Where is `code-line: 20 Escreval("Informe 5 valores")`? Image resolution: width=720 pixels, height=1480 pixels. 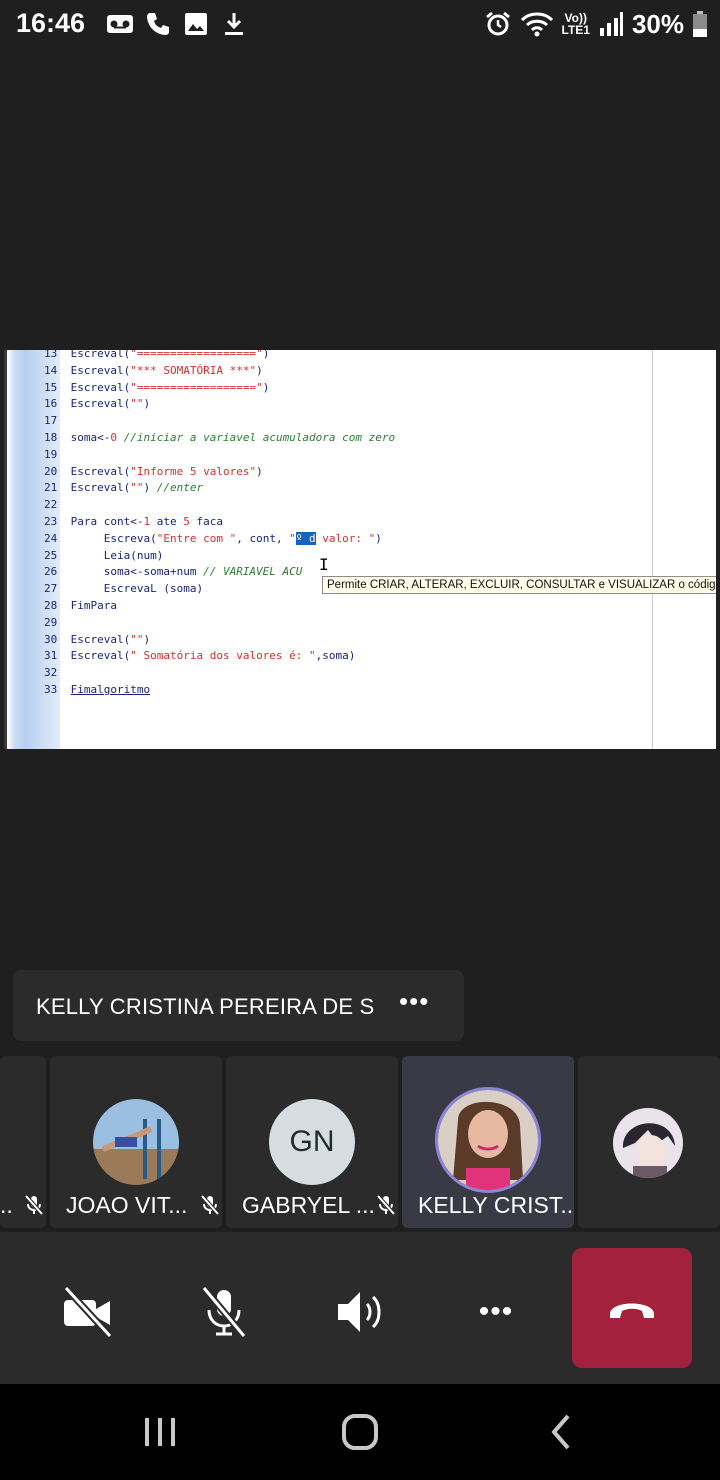 code-line: 20 Escreval("Informe 5 valores") is located at coordinates (219, 472).